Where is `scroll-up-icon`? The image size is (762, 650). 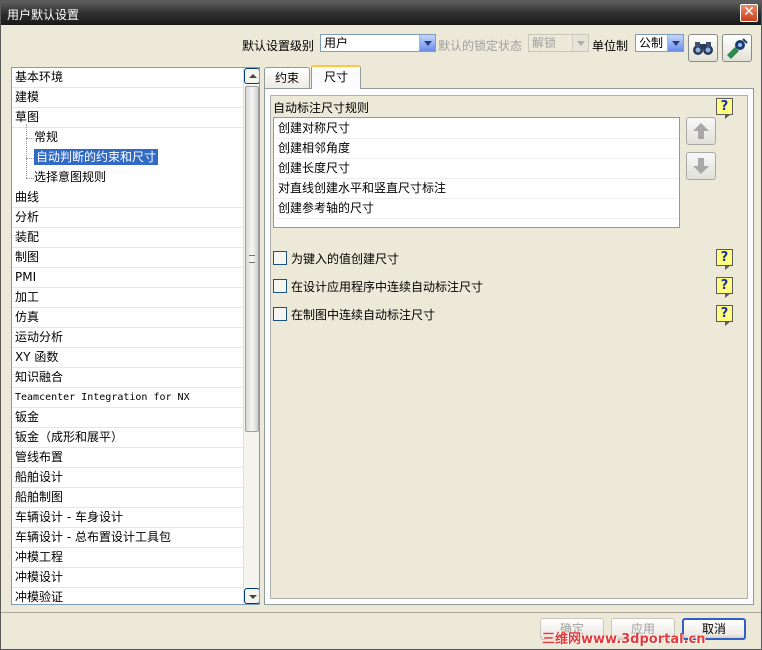 scroll-up-icon is located at coordinates (251, 76).